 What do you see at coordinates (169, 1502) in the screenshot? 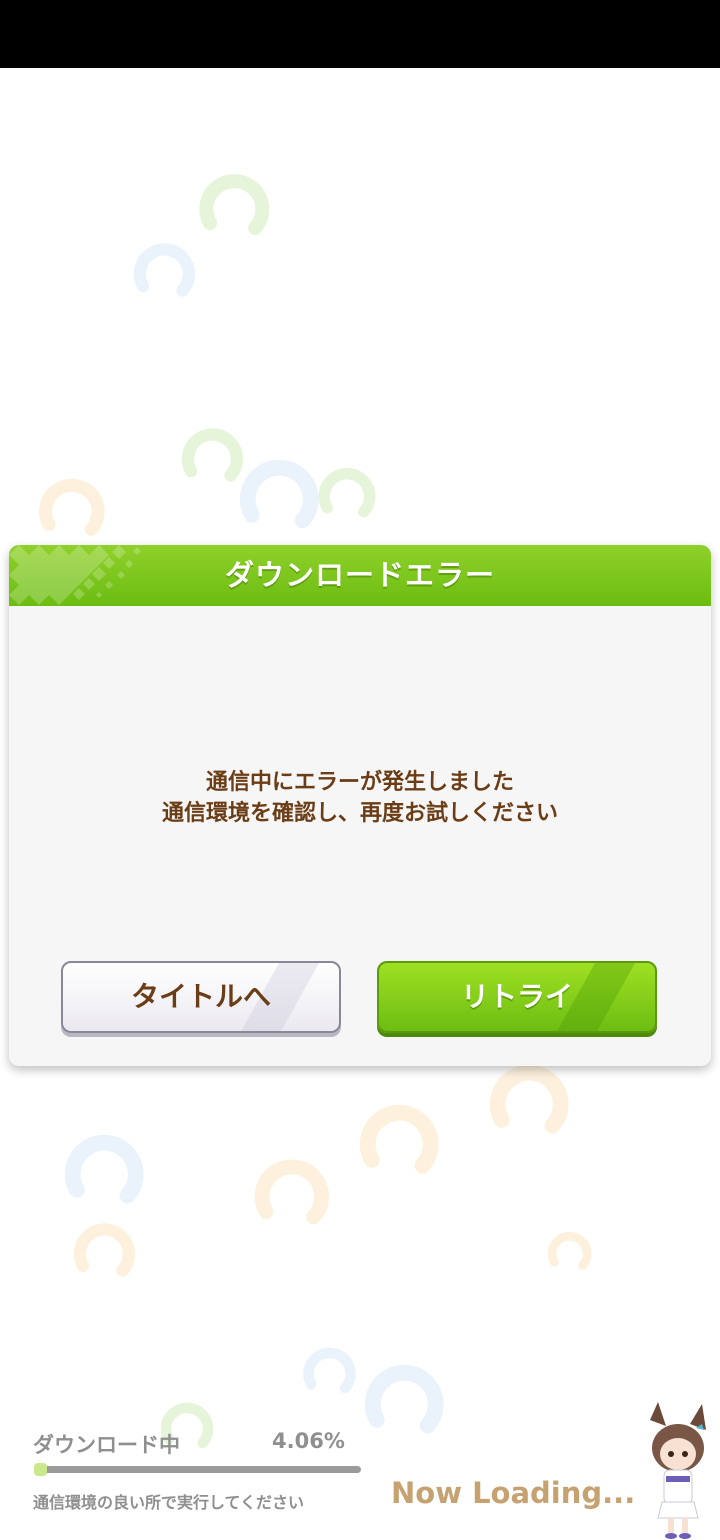
I see `network-hint: 通信環境の良い所で実行してください` at bounding box center [169, 1502].